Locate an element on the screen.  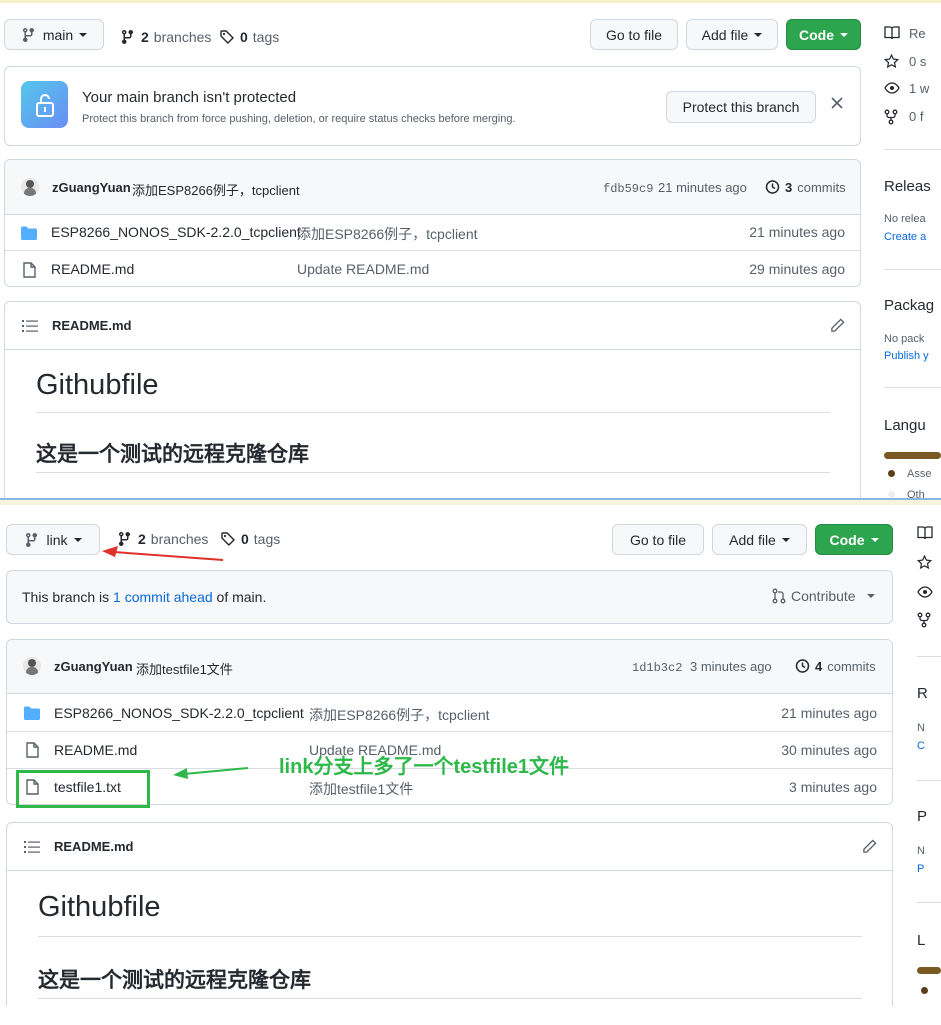
packages-heading: P is located at coordinates (922, 816).